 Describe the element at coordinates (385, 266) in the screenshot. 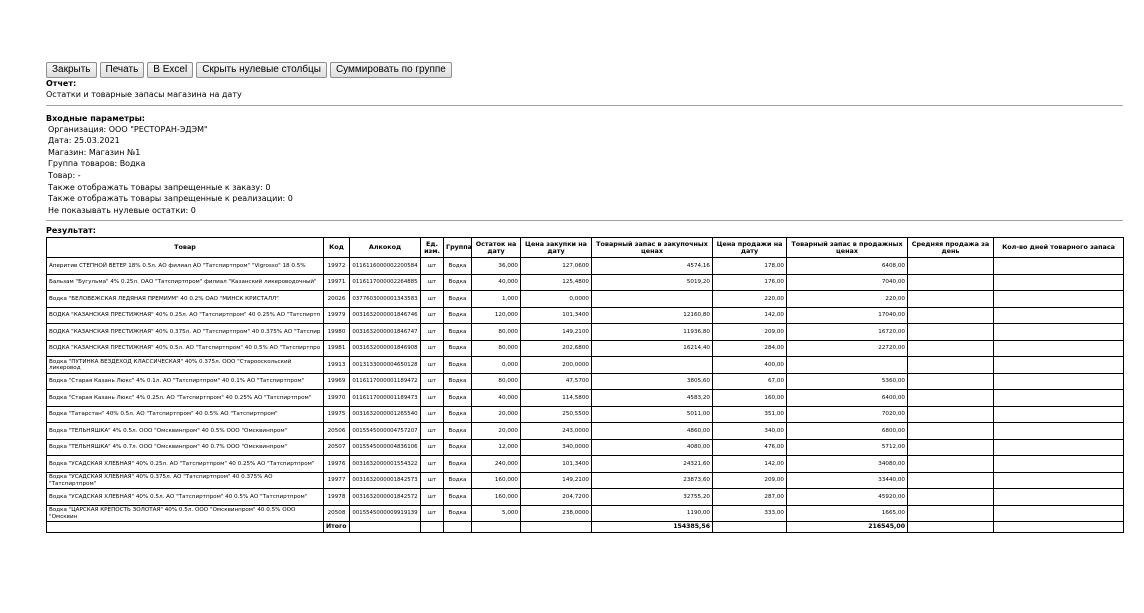

I see `cell-alcocode: 0116116000002200584` at that location.